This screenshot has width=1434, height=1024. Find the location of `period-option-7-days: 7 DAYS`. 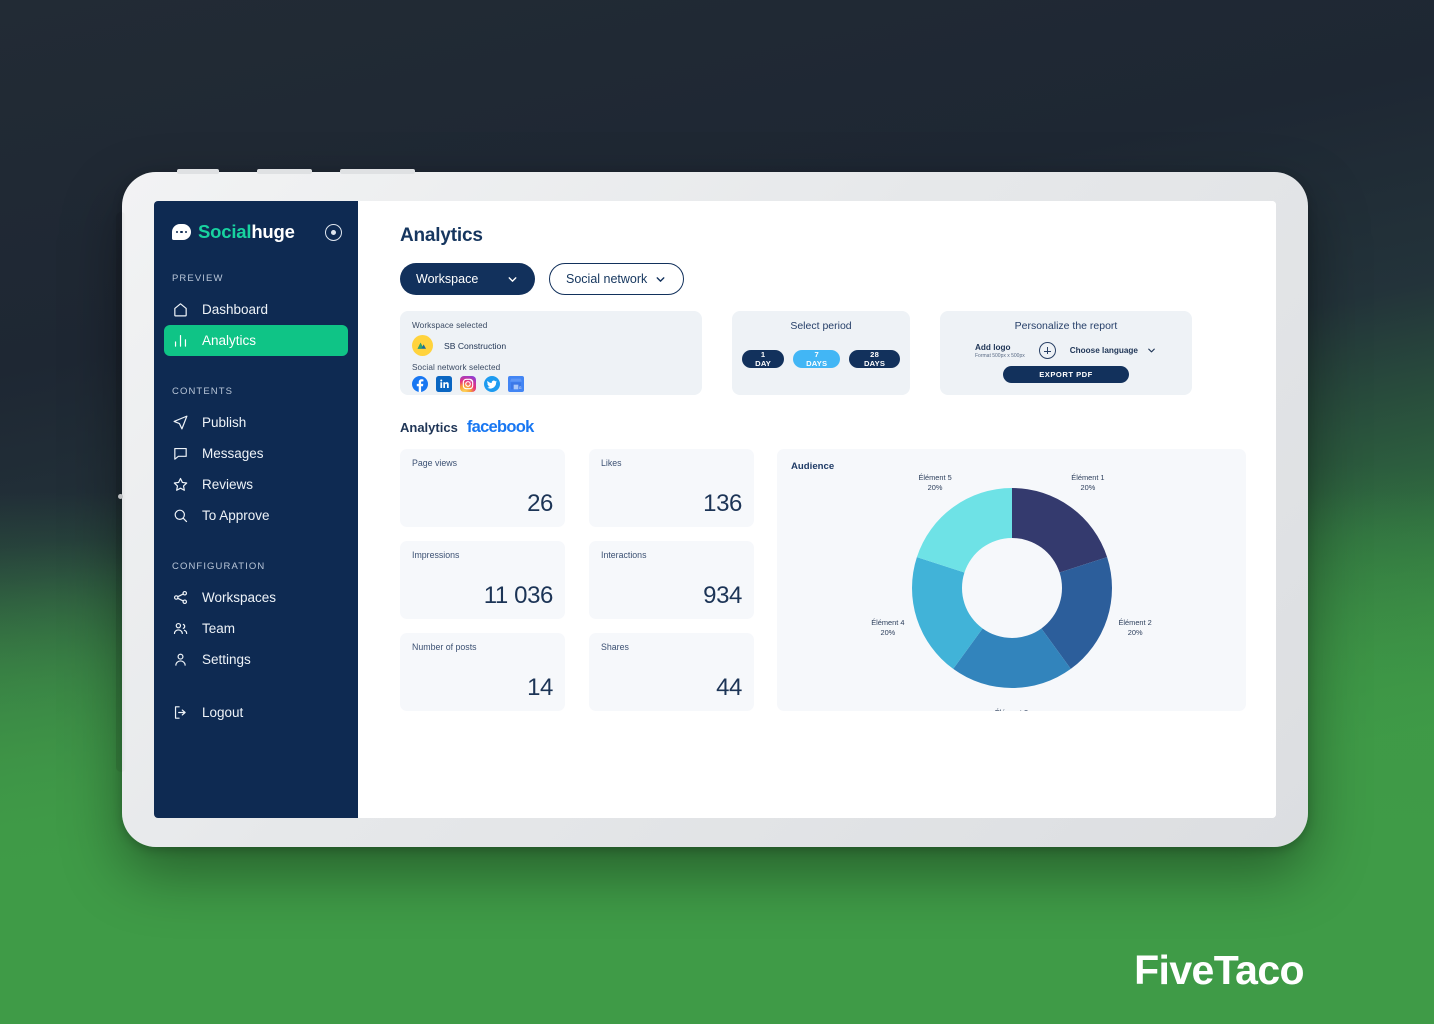

period-option-7-days: 7 DAYS is located at coordinates (817, 359).